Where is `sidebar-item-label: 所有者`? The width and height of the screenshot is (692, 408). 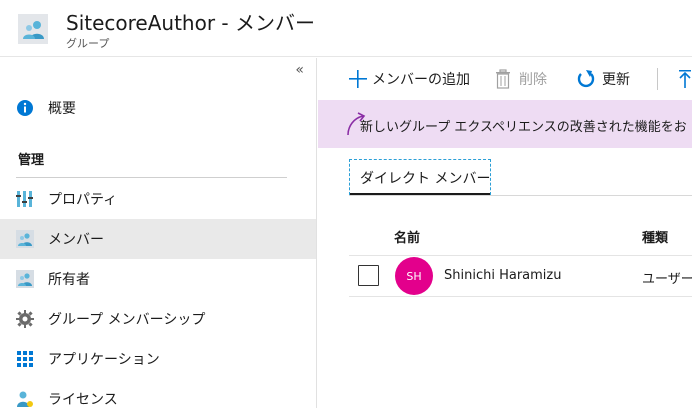
sidebar-item-label: 所有者 is located at coordinates (69, 280).